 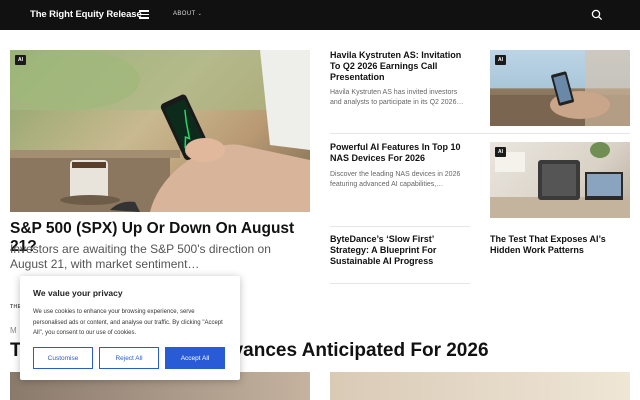 I want to click on bottom-image, so click(x=480, y=386).